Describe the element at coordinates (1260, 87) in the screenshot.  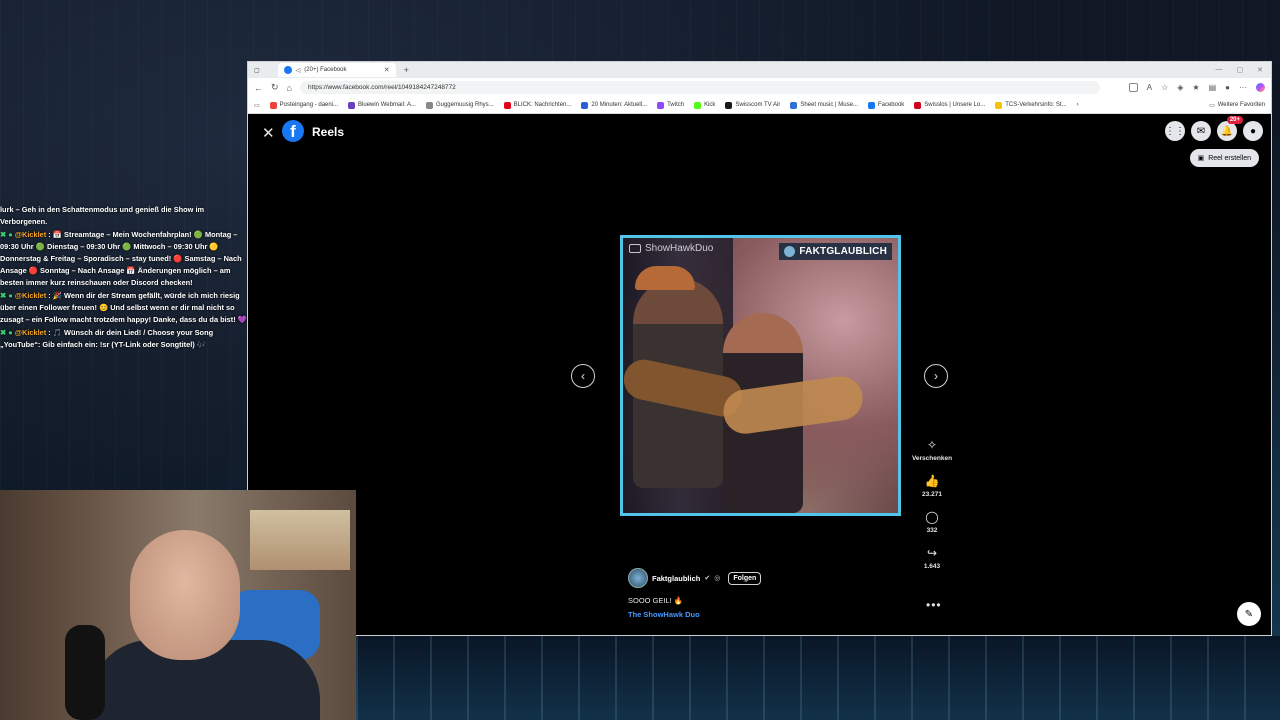
I see `copilot-icon` at that location.